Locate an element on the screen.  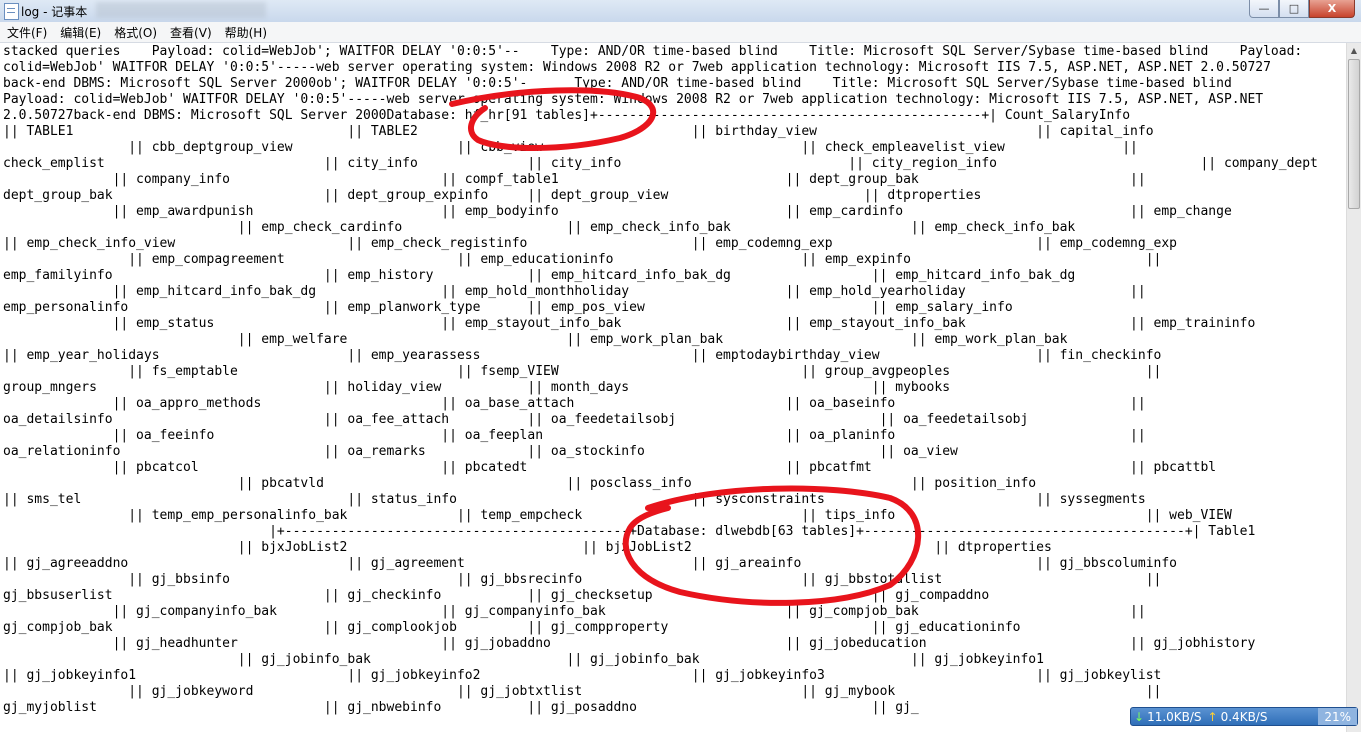
upload-speed: 0.4KB/S is located at coordinates (1244, 716).